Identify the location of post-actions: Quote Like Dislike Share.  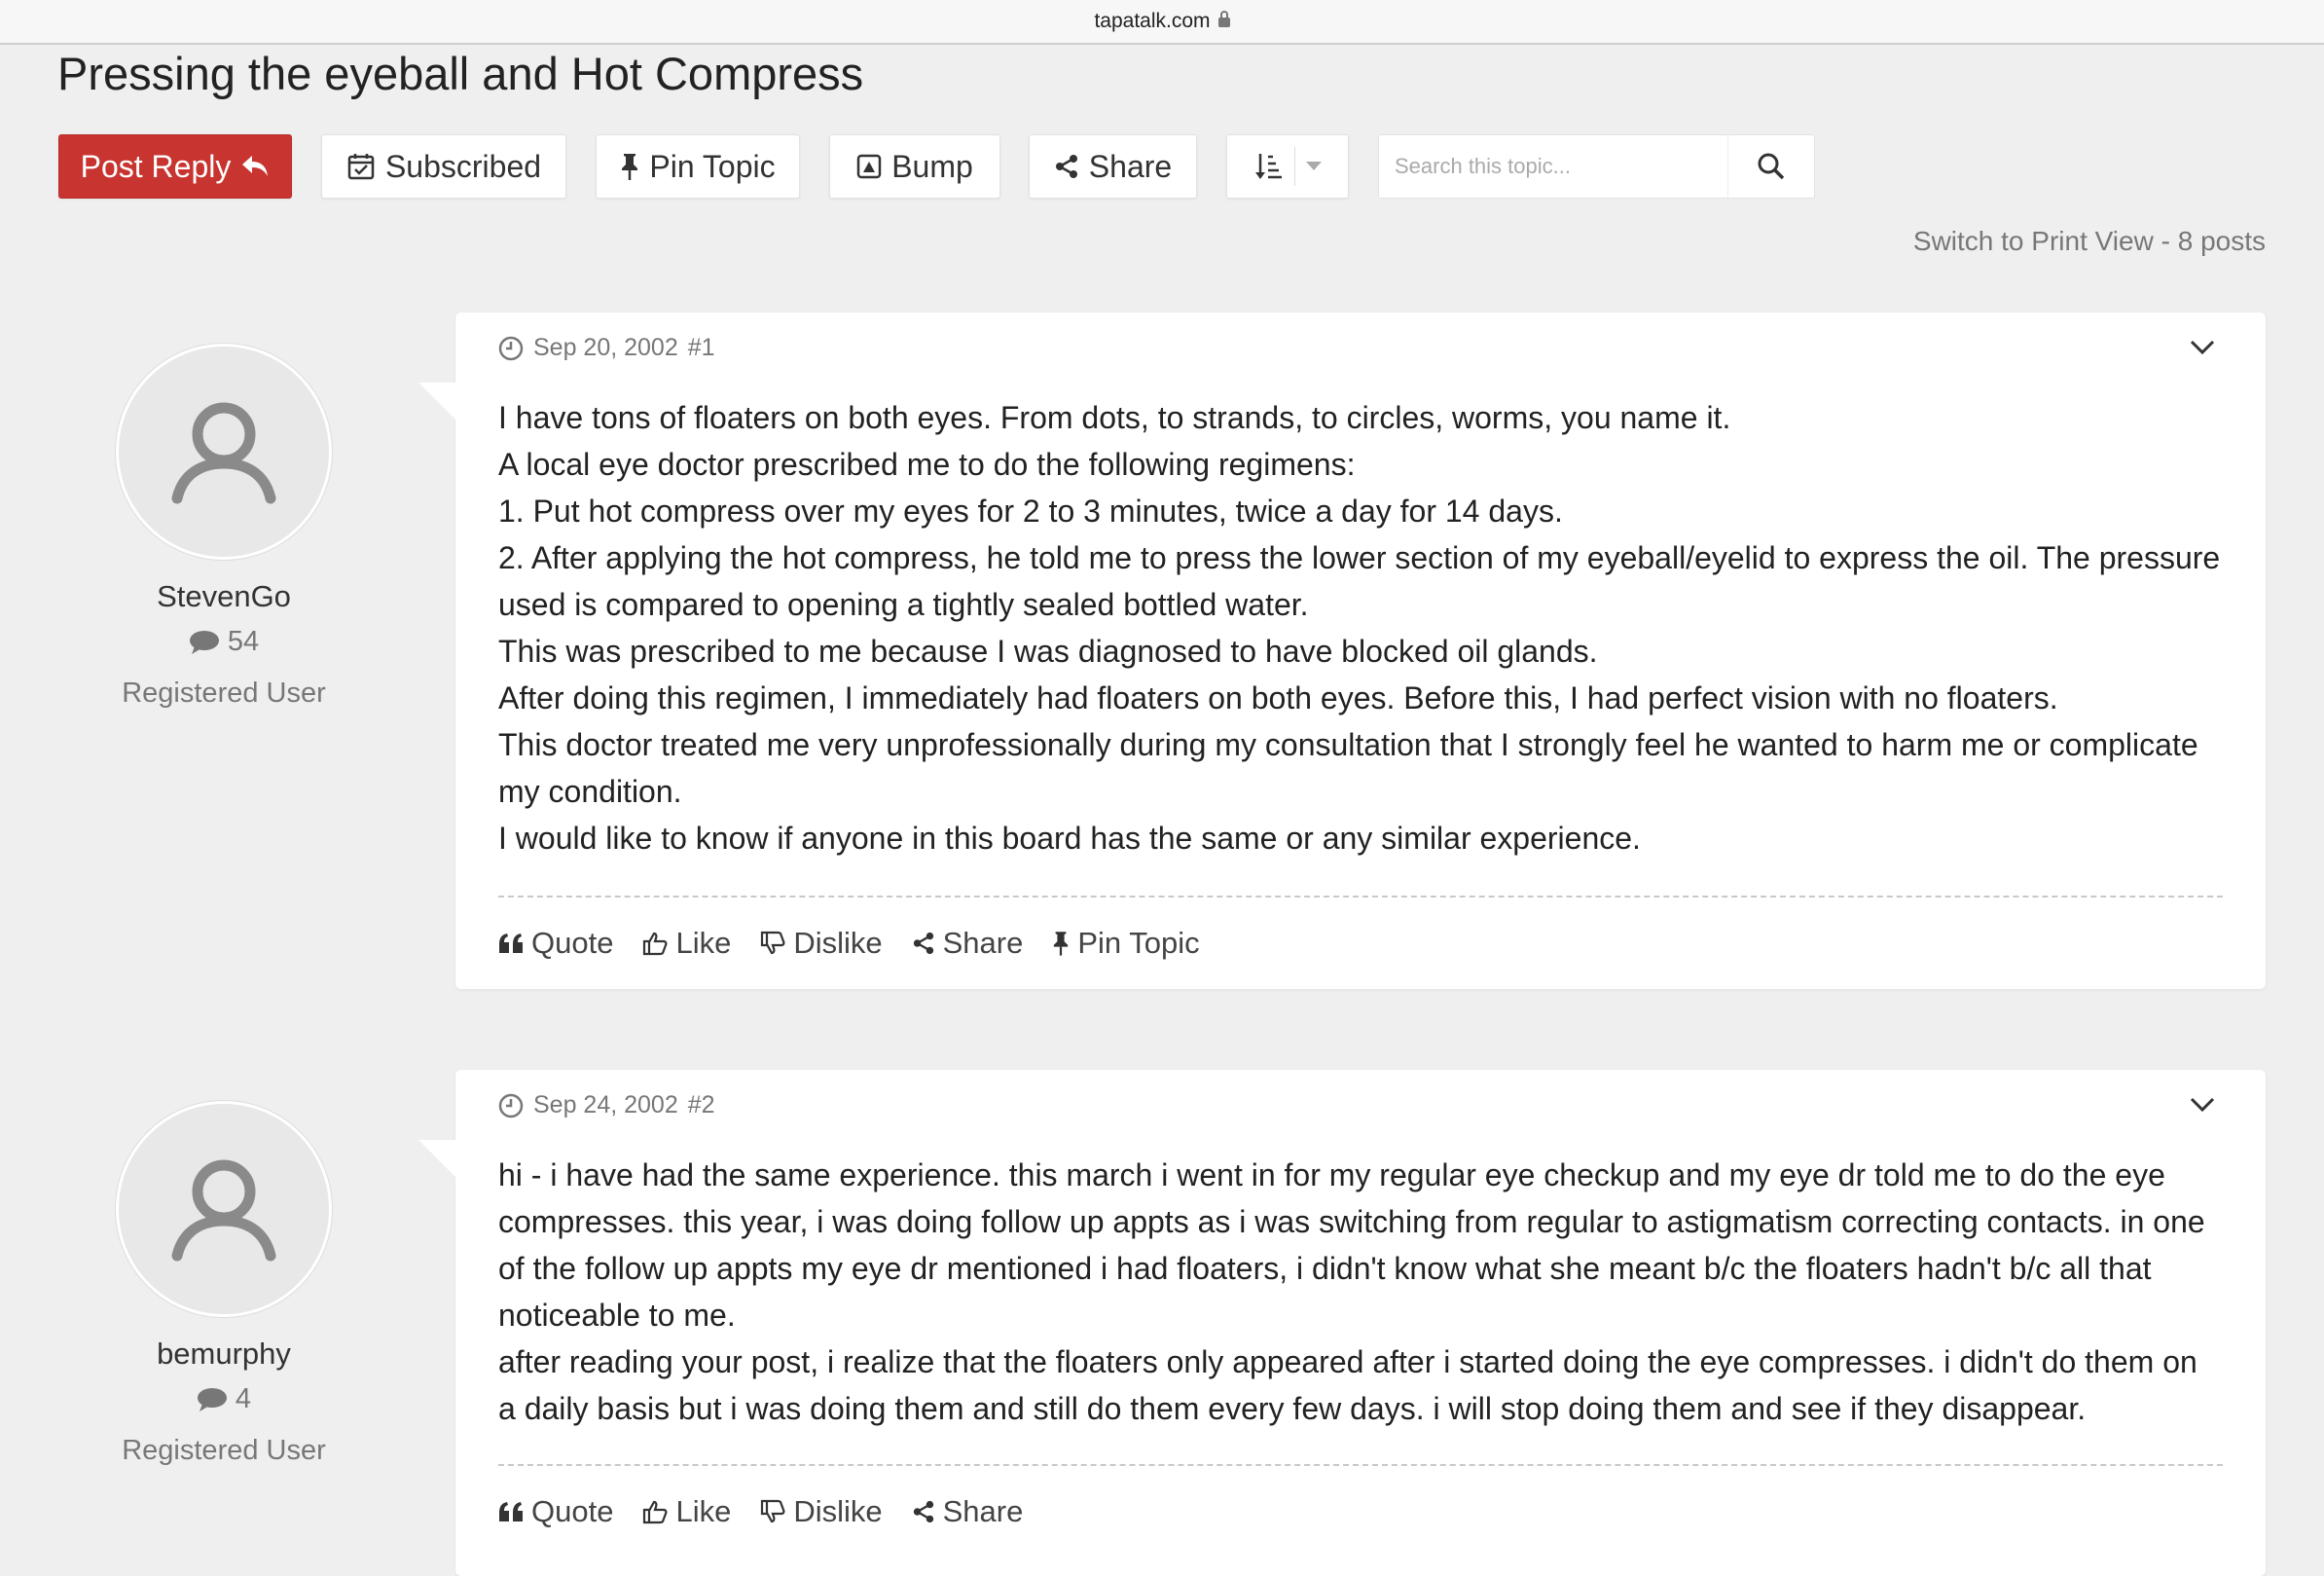
(760, 1512).